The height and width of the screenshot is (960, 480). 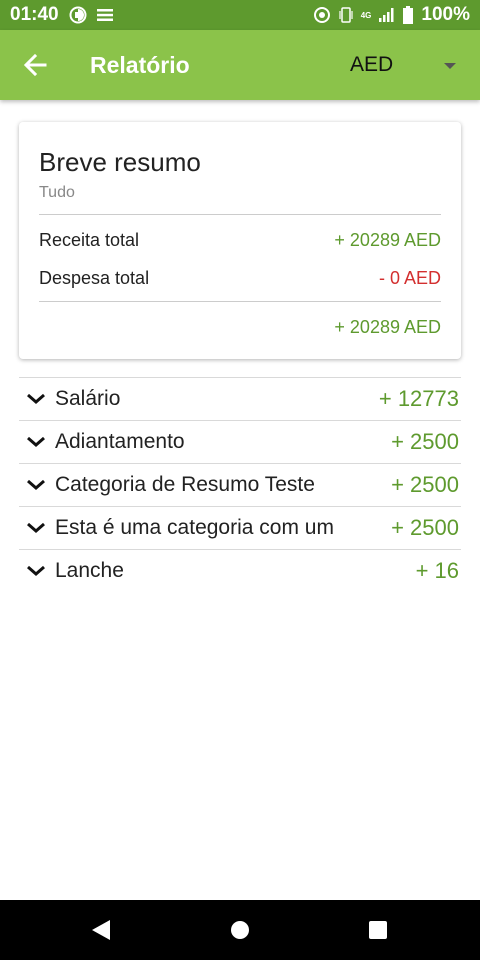 I want to click on recents-square-icon, so click(x=378, y=930).